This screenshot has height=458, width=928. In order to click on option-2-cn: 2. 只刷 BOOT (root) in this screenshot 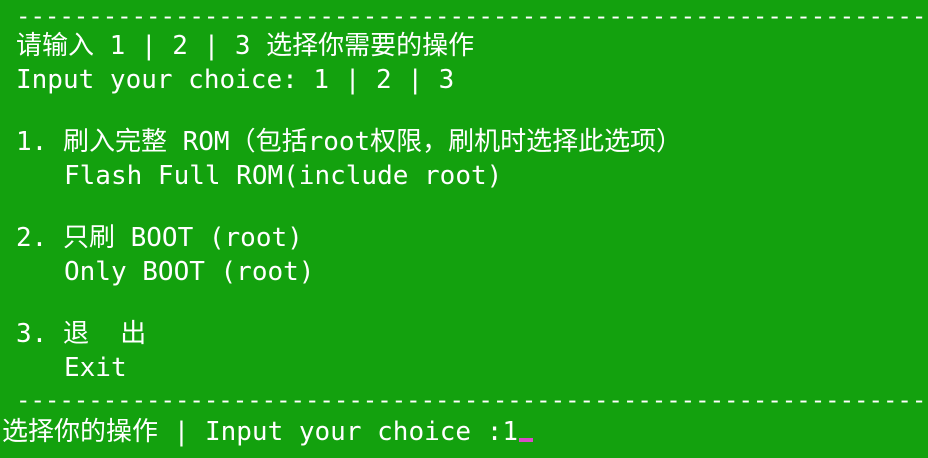, I will do `click(159, 238)`.